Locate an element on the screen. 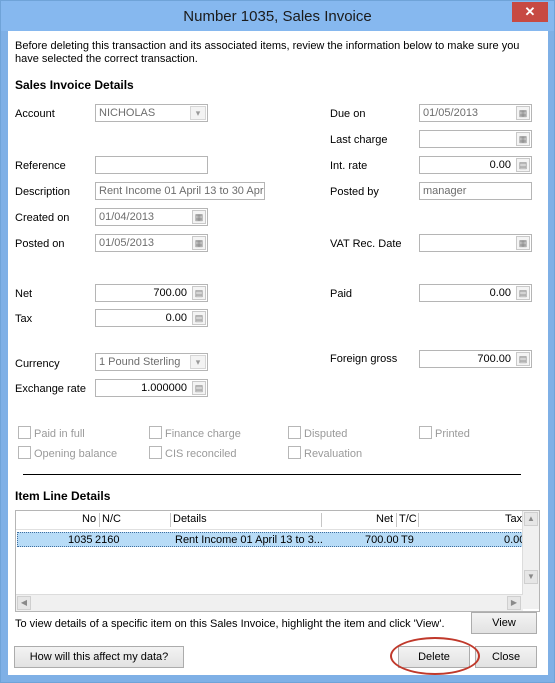  posted-by-label: Posted by is located at coordinates (354, 192).